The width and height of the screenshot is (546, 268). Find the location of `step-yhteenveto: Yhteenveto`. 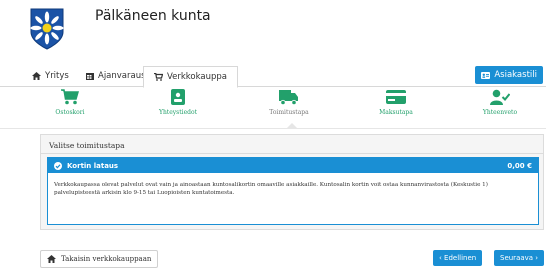

step-yhteenveto: Yhteenveto is located at coordinates (500, 102).